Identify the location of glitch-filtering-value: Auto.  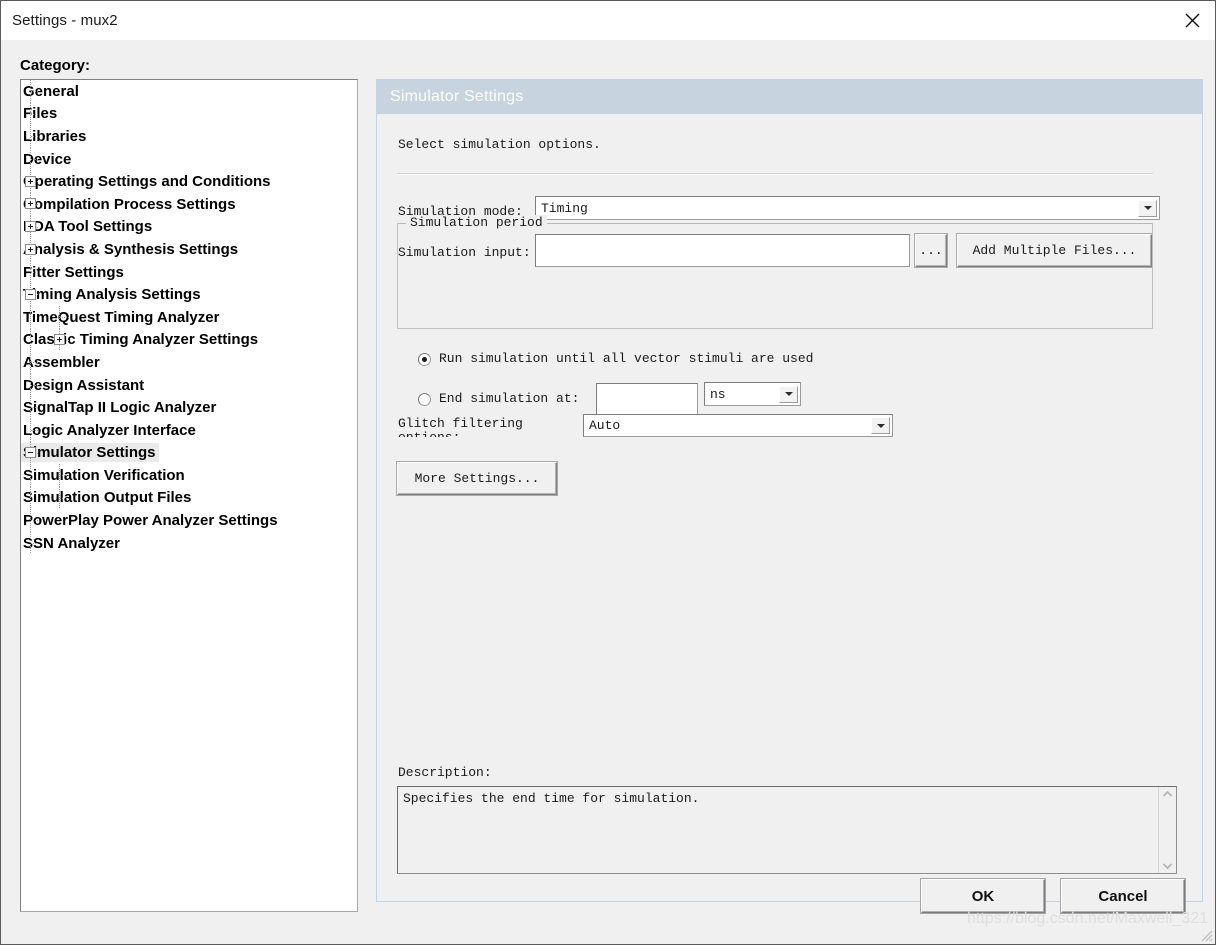
(605, 425).